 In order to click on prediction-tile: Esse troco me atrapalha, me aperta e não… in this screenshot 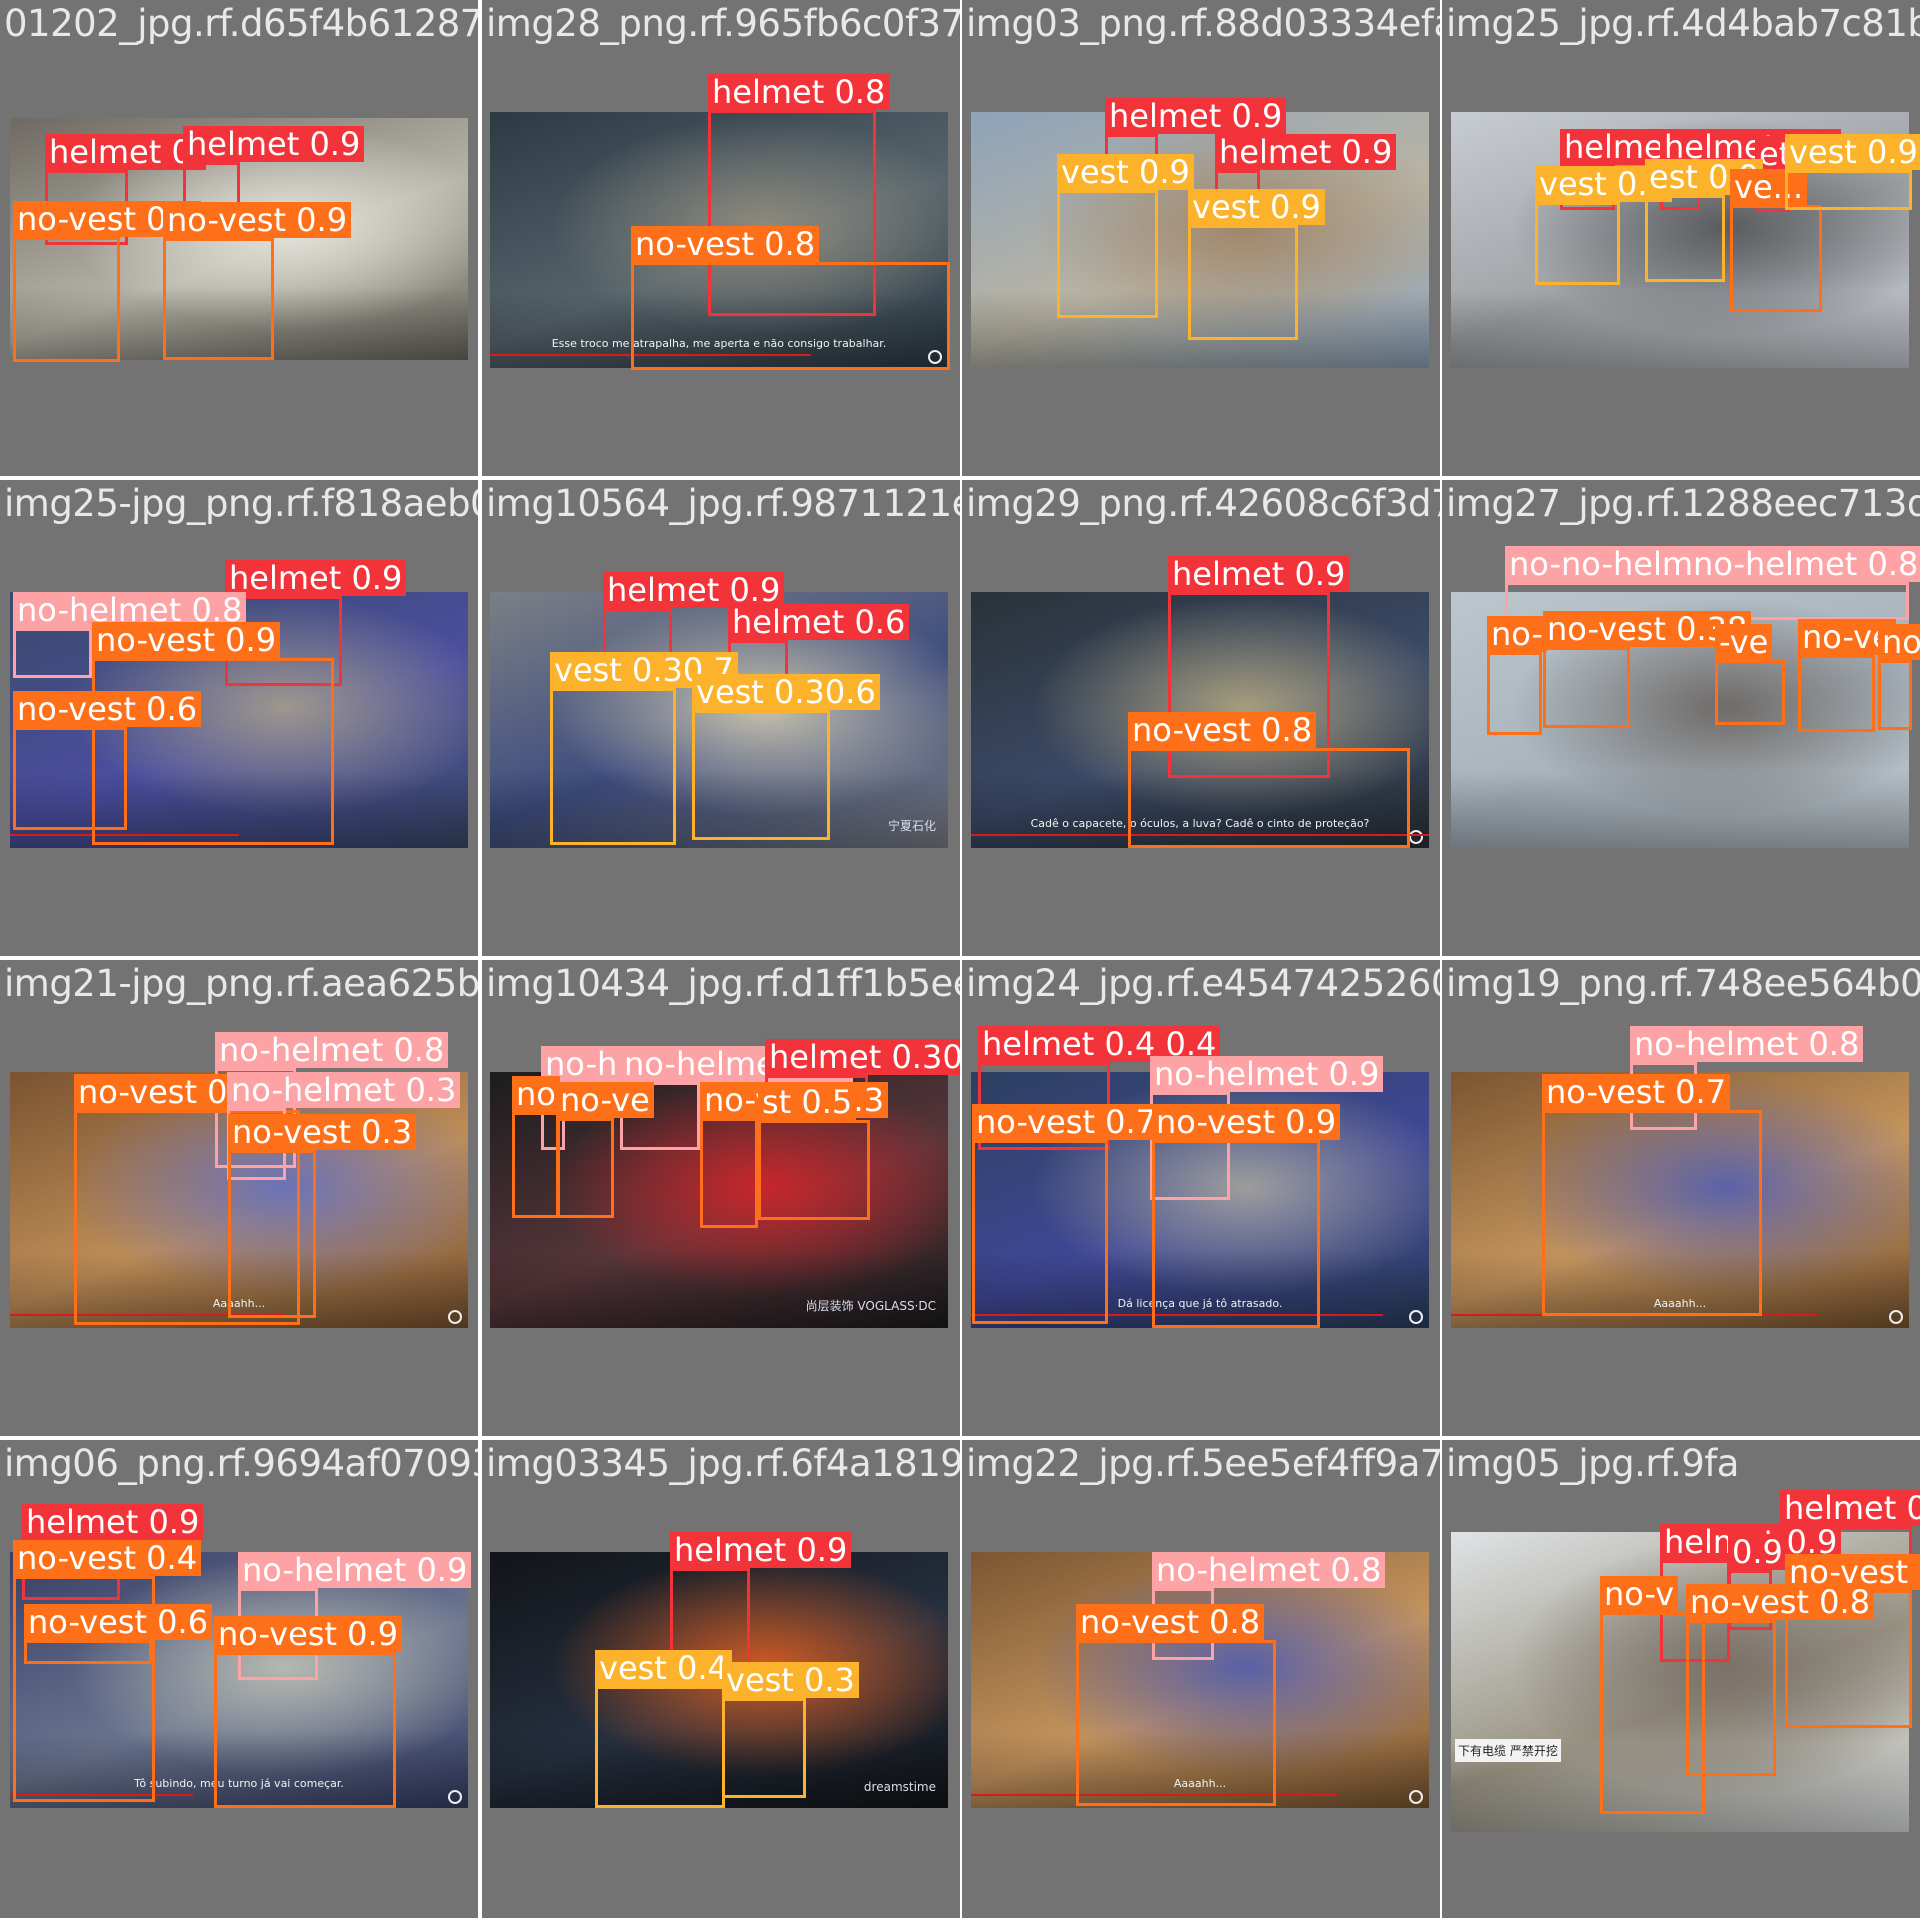, I will do `click(721, 238)`.